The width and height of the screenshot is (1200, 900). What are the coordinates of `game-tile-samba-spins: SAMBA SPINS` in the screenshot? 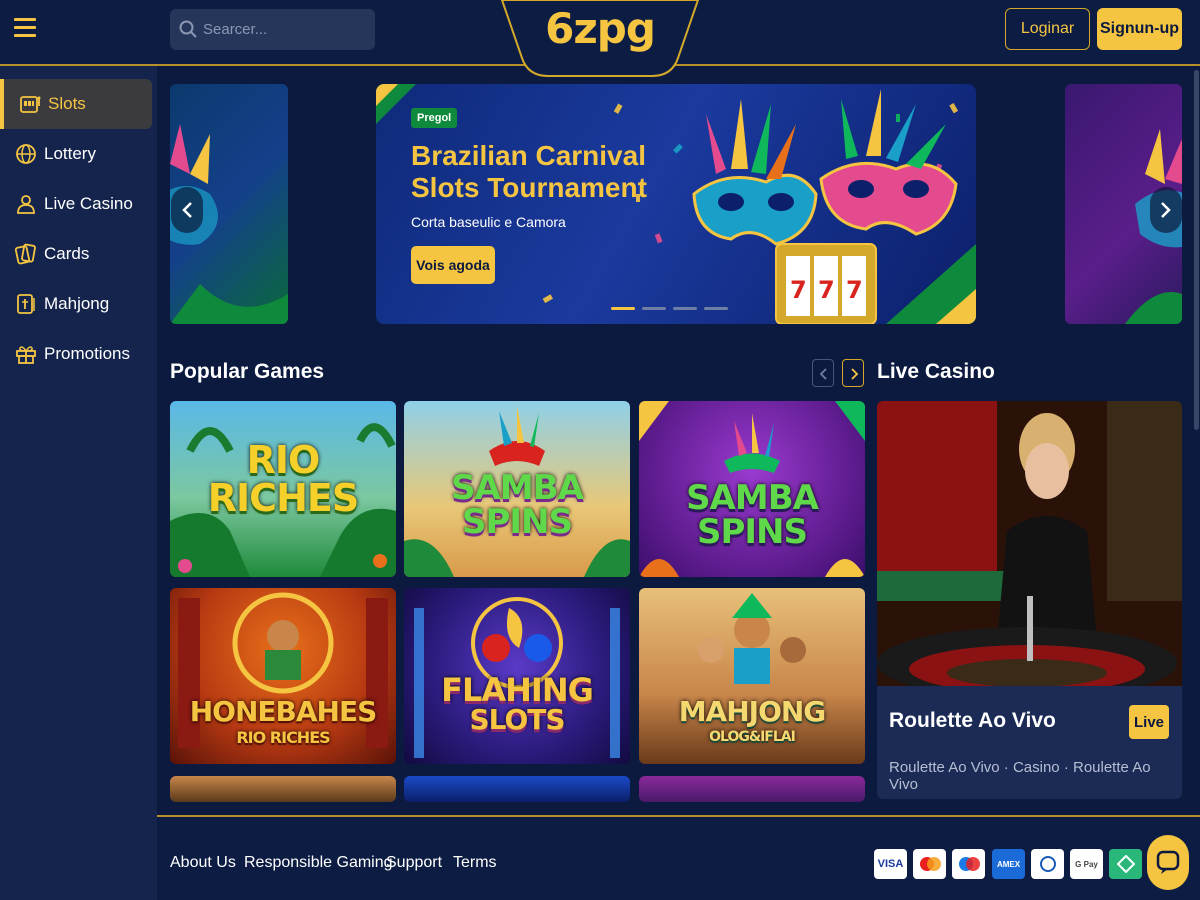 It's located at (517, 489).